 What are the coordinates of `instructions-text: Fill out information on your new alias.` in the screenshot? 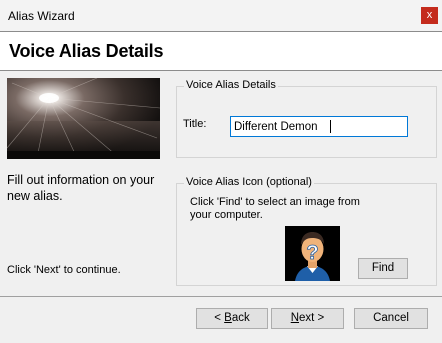 It's located at (81, 188).